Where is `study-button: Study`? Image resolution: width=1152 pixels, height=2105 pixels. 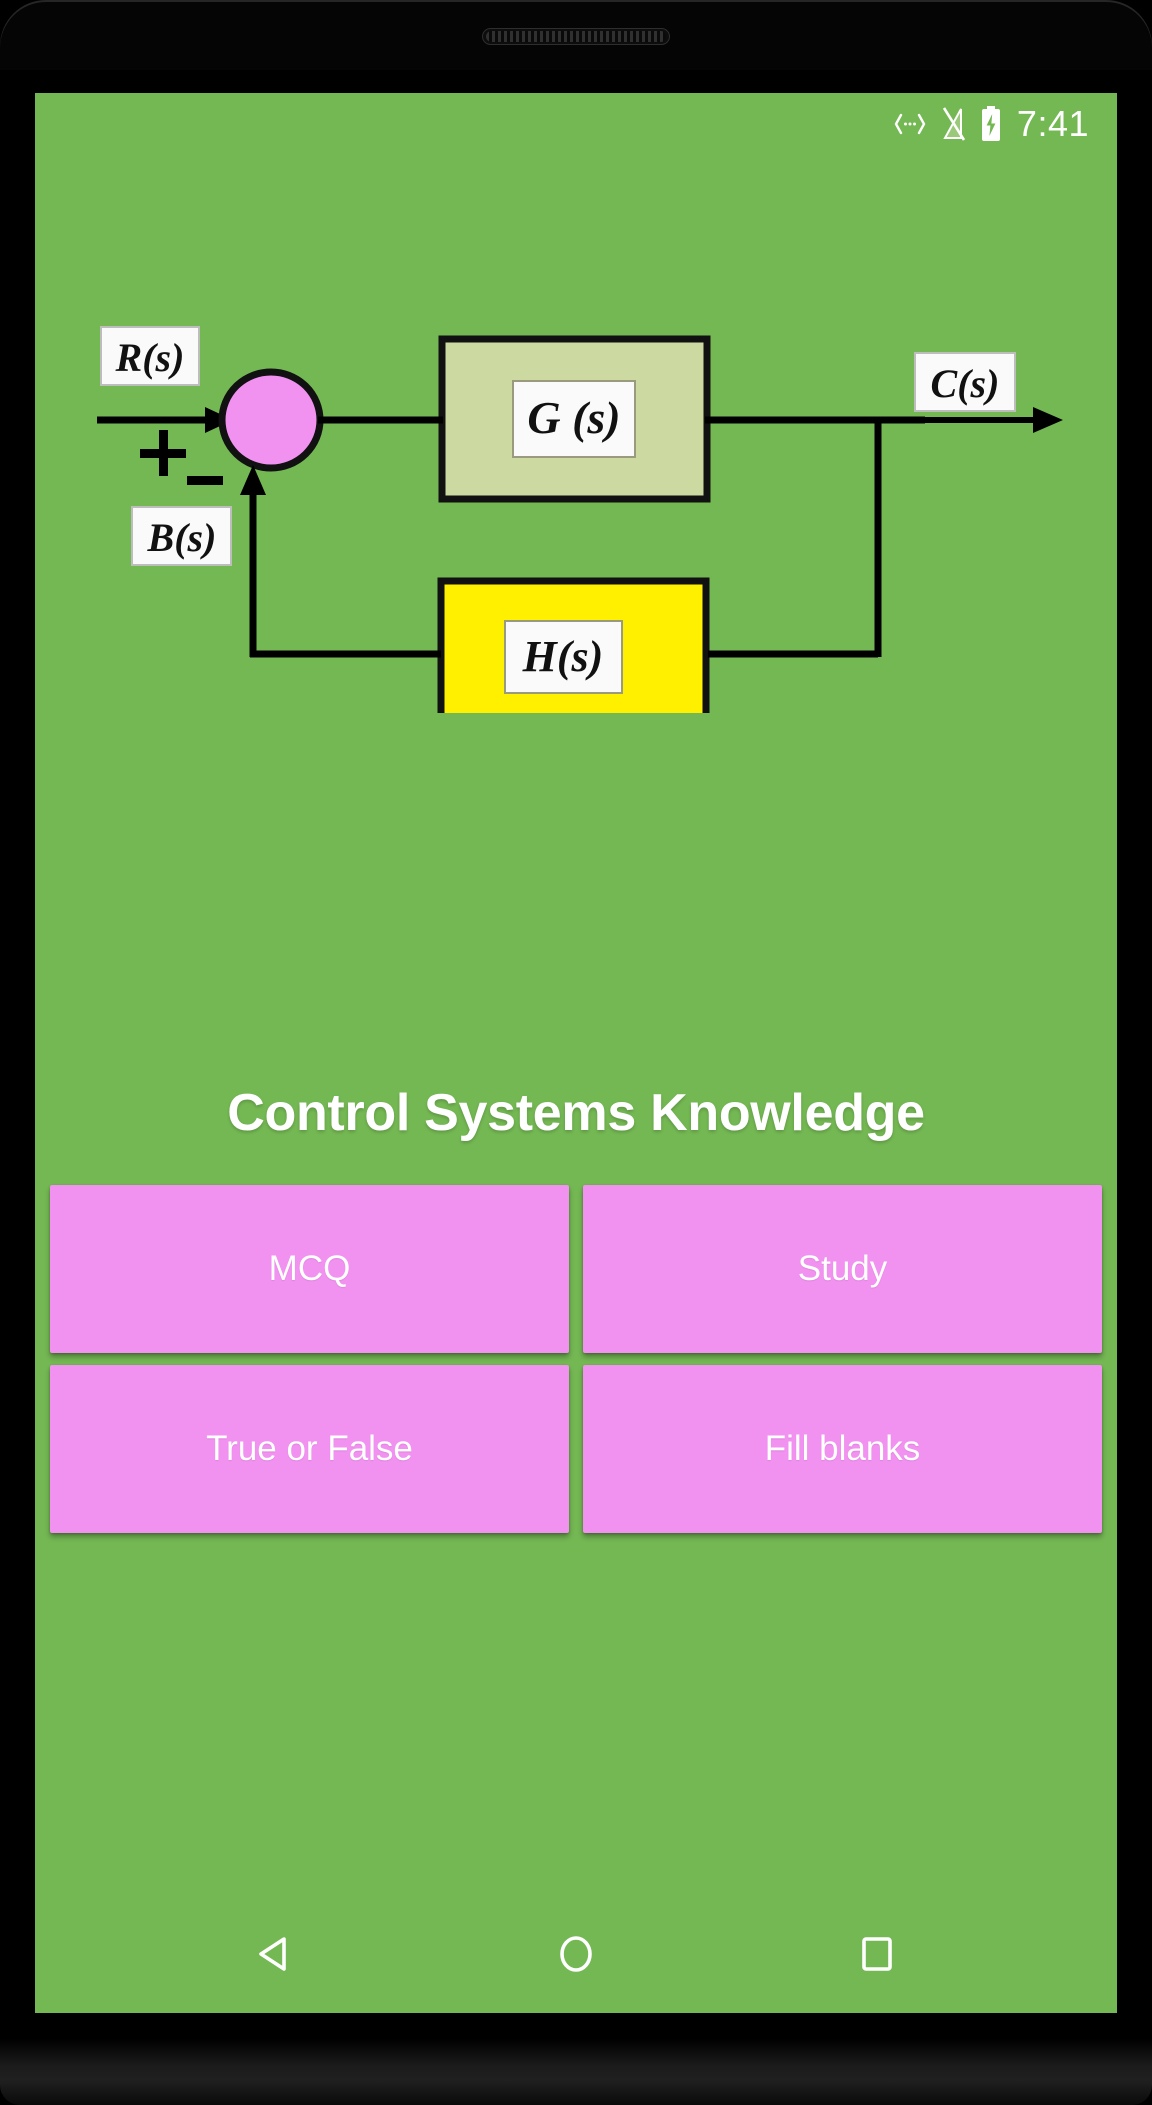 study-button: Study is located at coordinates (842, 1269).